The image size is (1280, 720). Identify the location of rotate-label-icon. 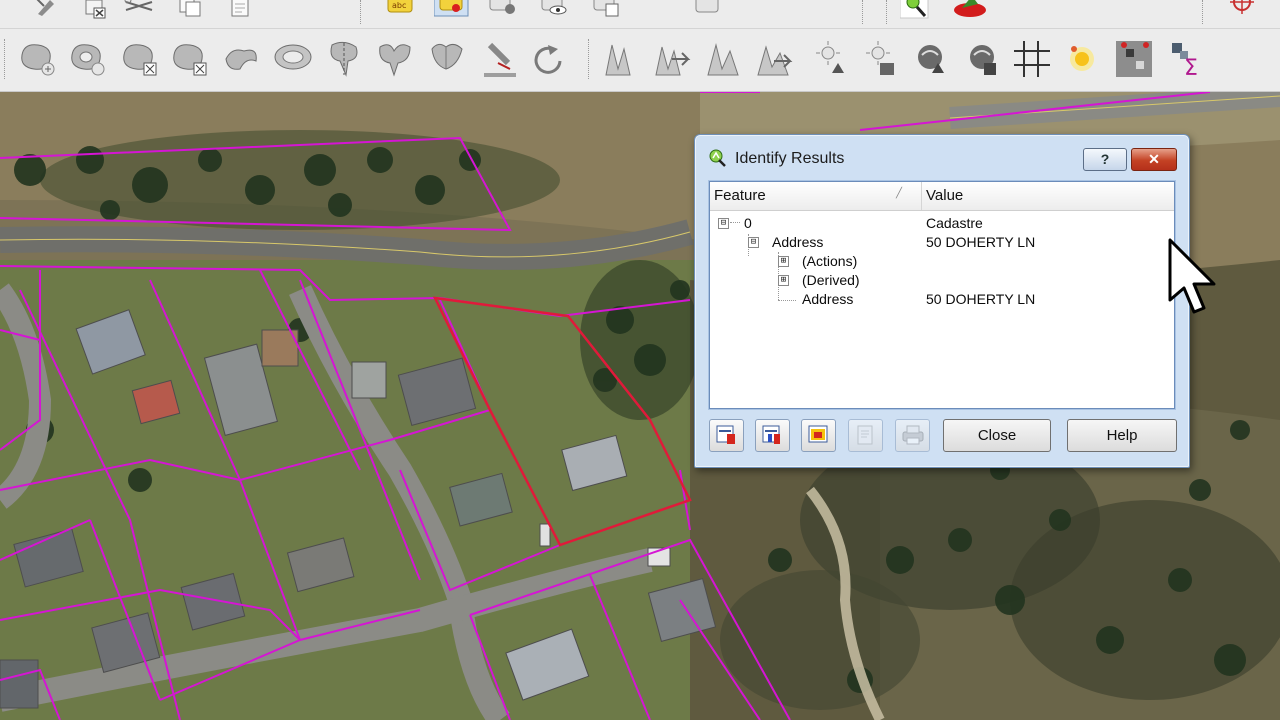
(607, 9).